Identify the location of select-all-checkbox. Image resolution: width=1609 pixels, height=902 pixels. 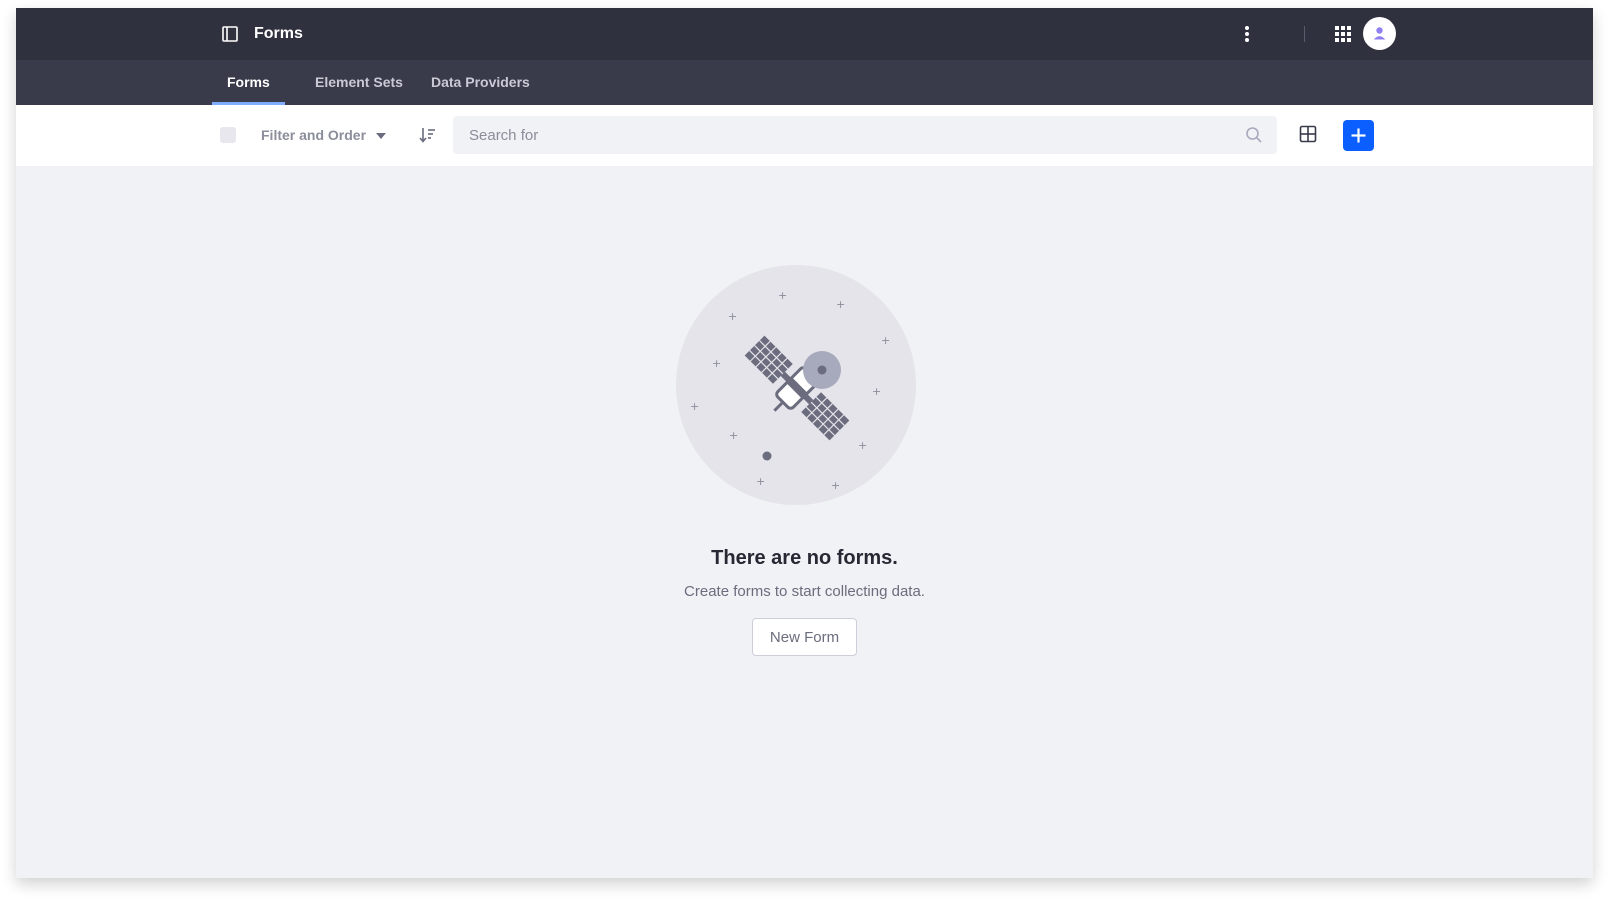
(228, 135).